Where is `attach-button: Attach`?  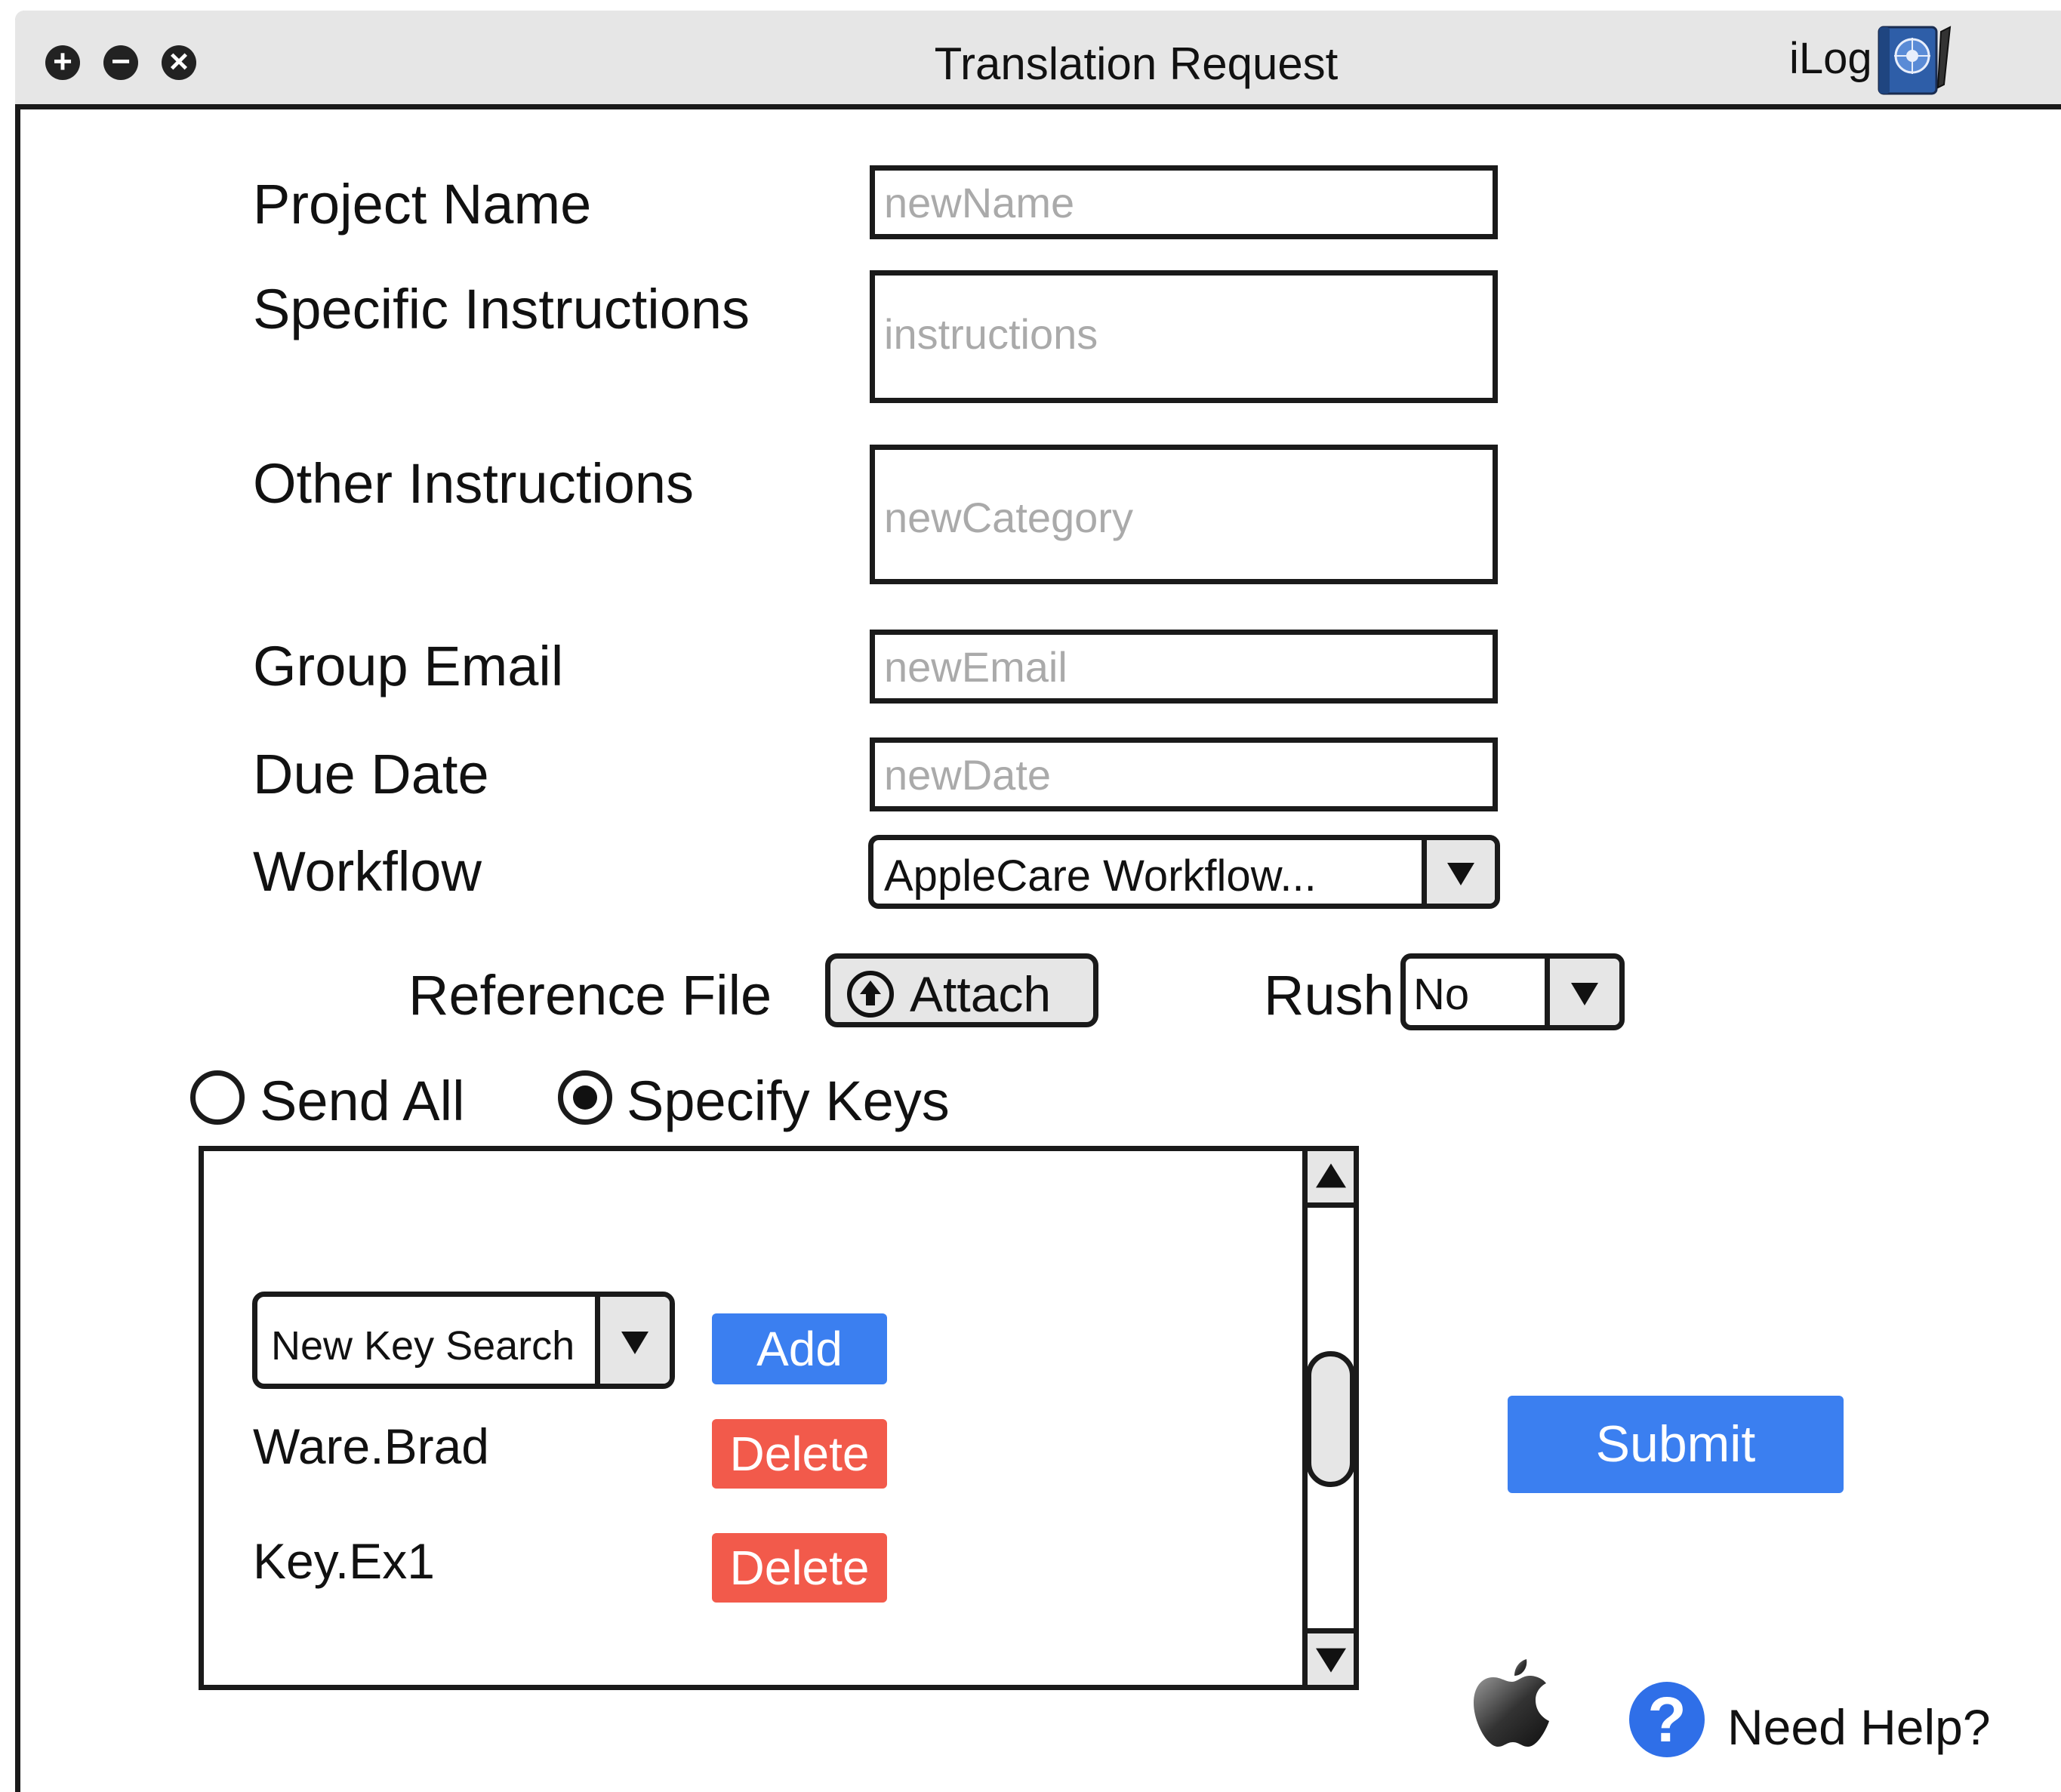 attach-button: Attach is located at coordinates (961, 990).